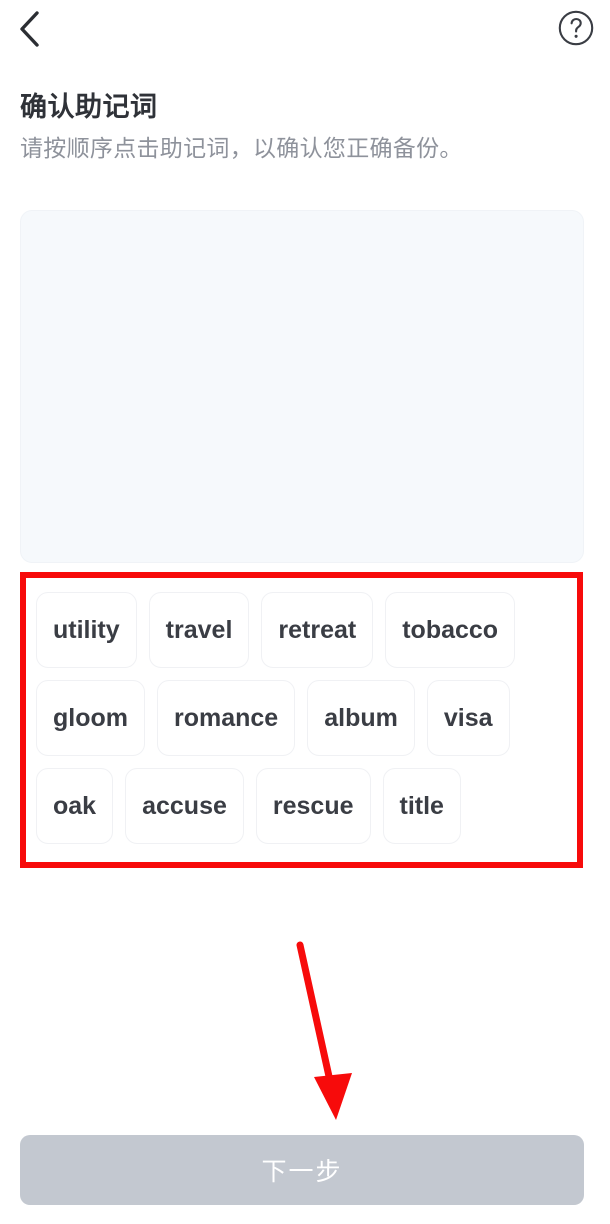  Describe the element at coordinates (184, 806) in the screenshot. I see `word-chip: accuse` at that location.